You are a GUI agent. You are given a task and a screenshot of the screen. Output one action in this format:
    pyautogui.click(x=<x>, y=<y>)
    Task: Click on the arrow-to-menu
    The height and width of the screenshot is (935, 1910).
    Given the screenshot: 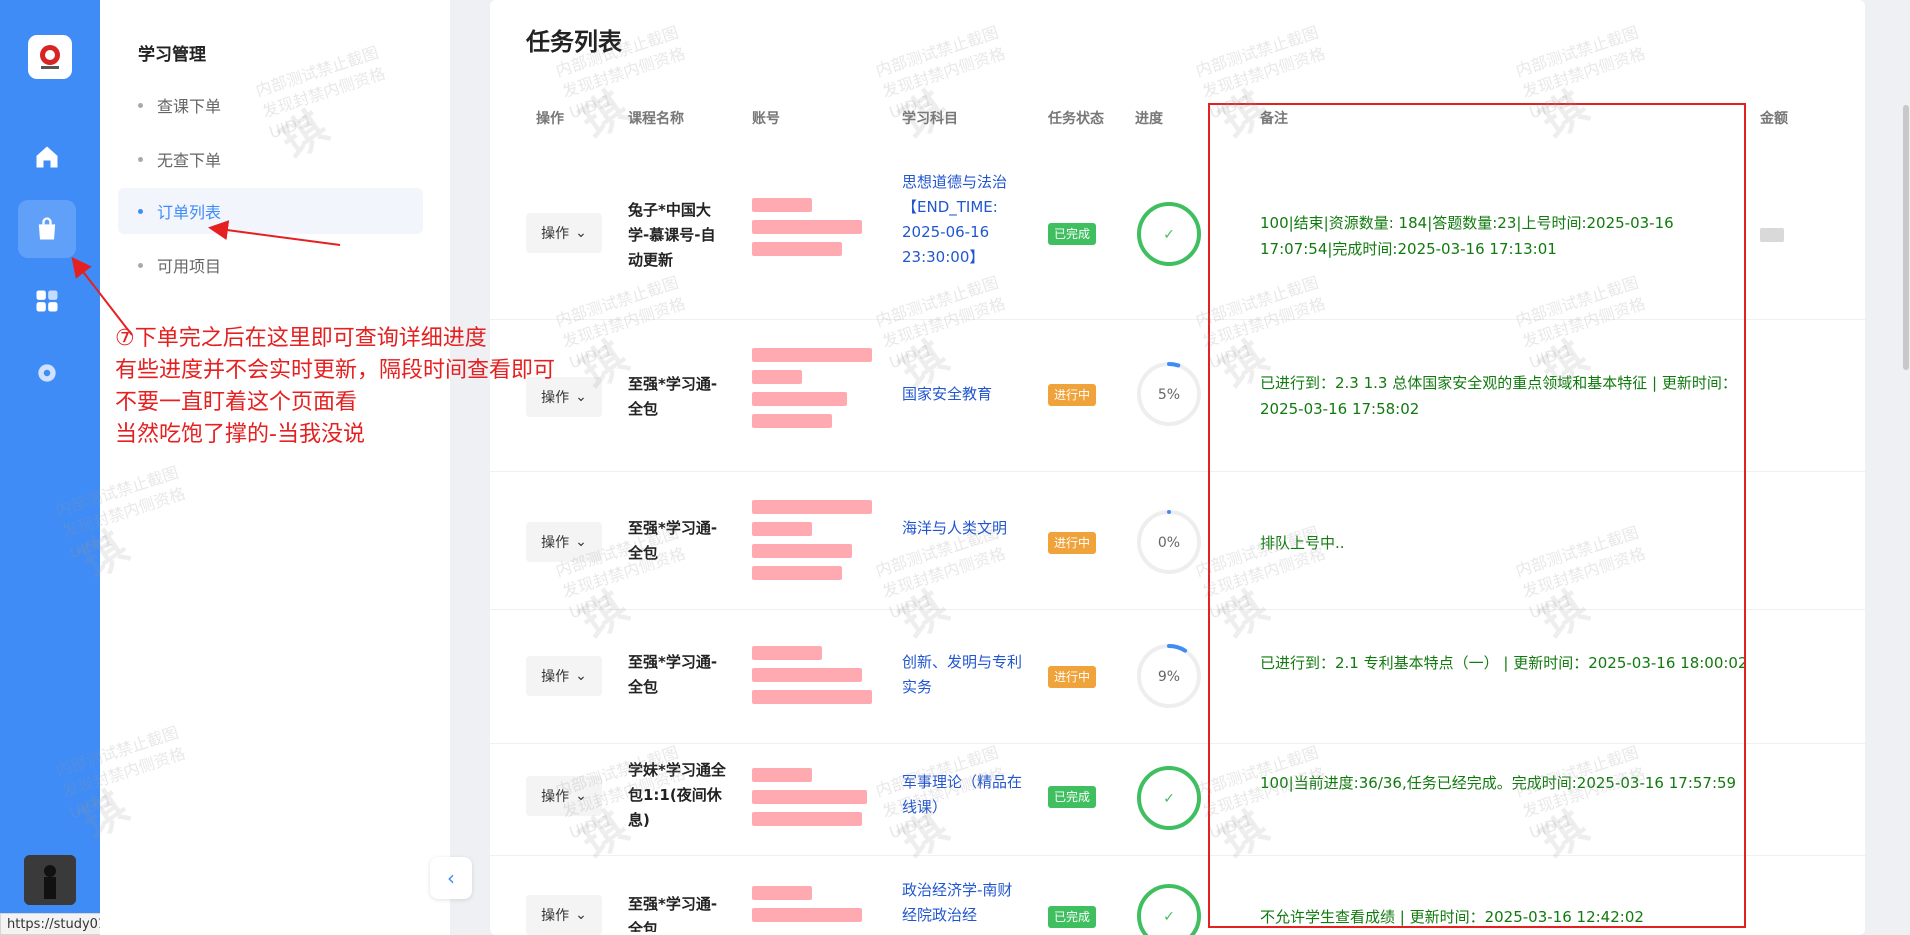 What is the action you would take?
    pyautogui.click(x=274, y=233)
    